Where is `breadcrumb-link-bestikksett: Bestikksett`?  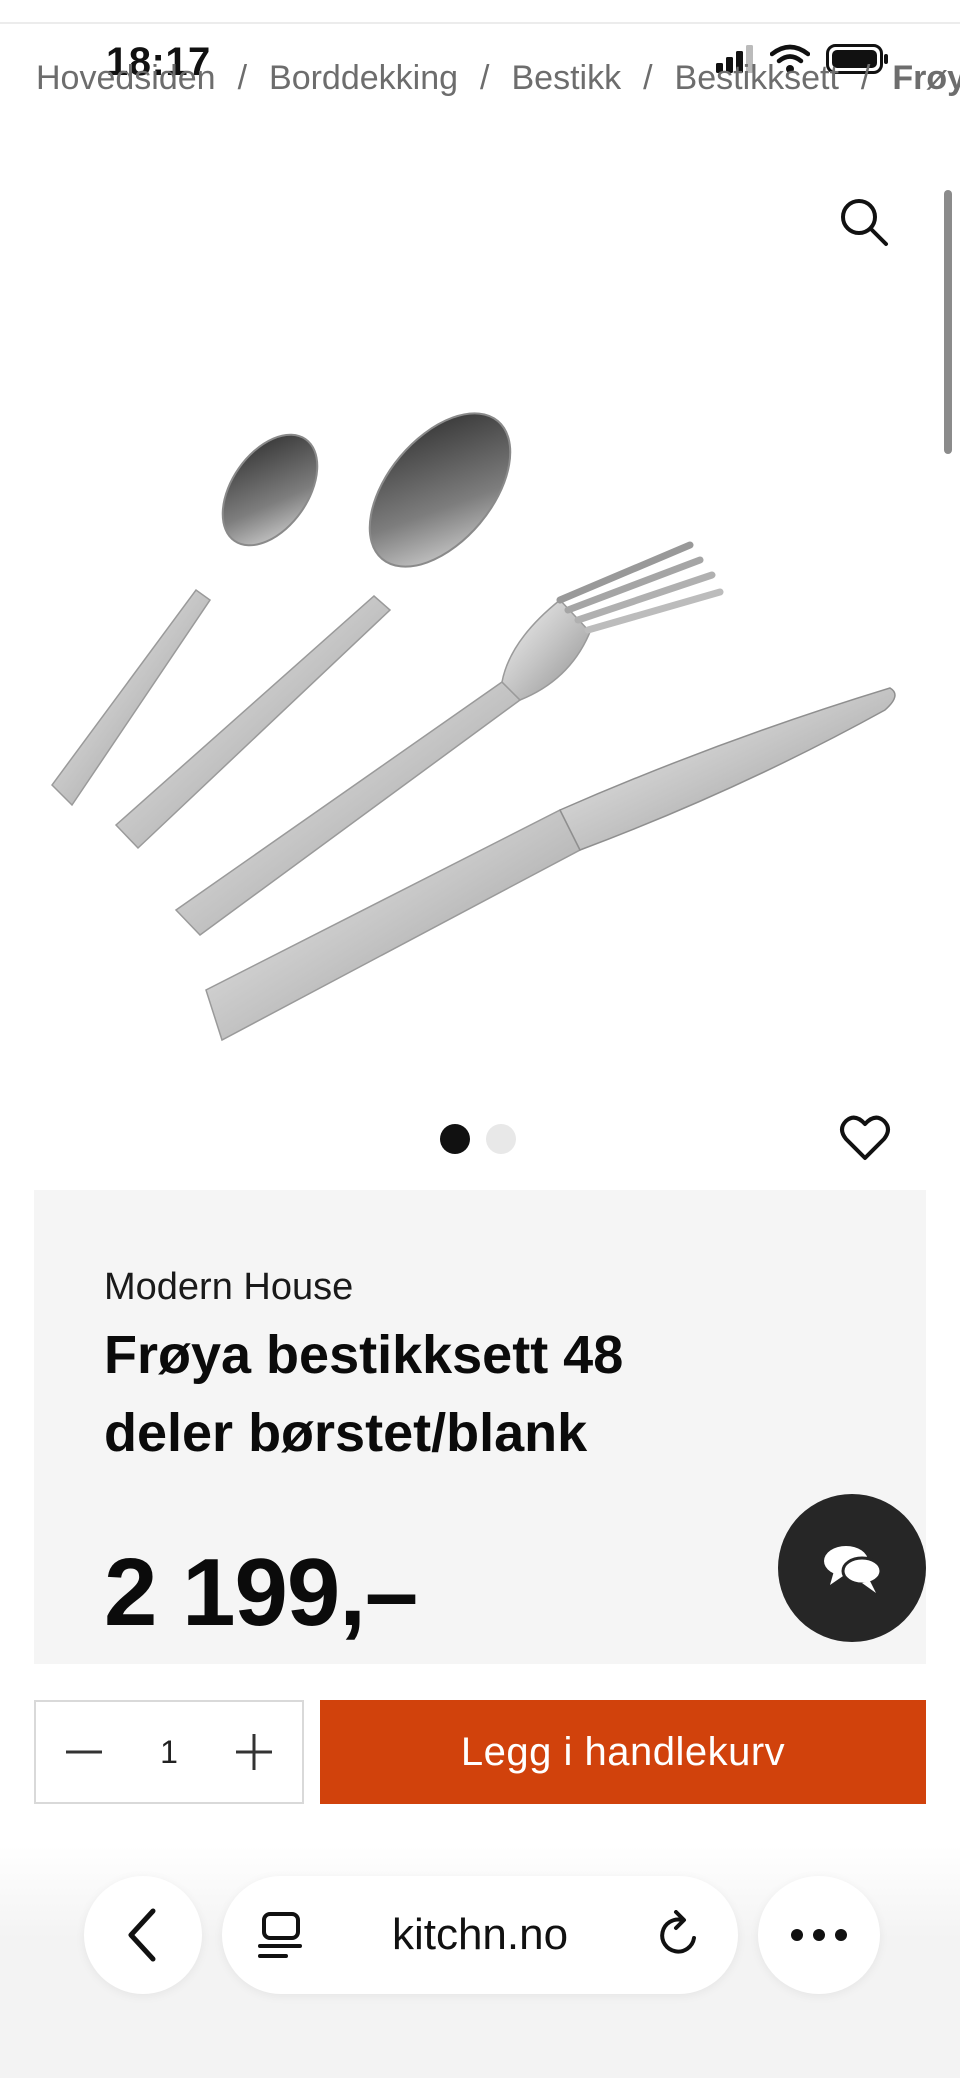
breadcrumb-link-bestikksett: Bestikksett is located at coordinates (757, 78).